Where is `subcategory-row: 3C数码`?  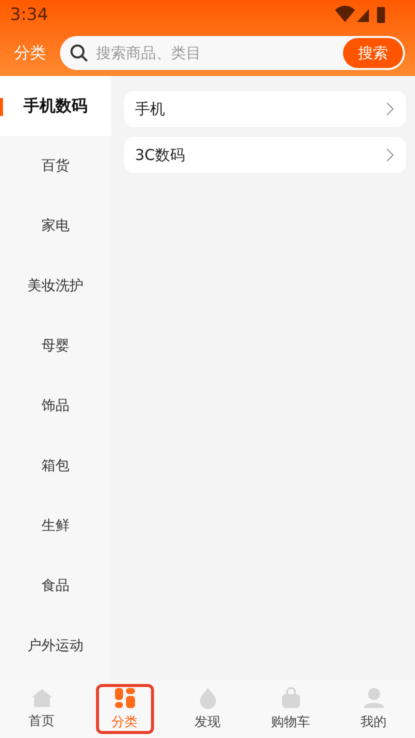
subcategory-row: 3C数码 is located at coordinates (265, 155).